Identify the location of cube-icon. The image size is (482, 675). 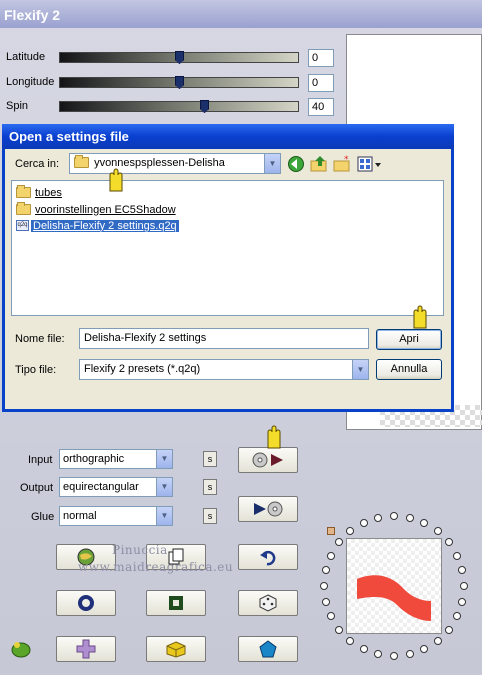
(176, 649).